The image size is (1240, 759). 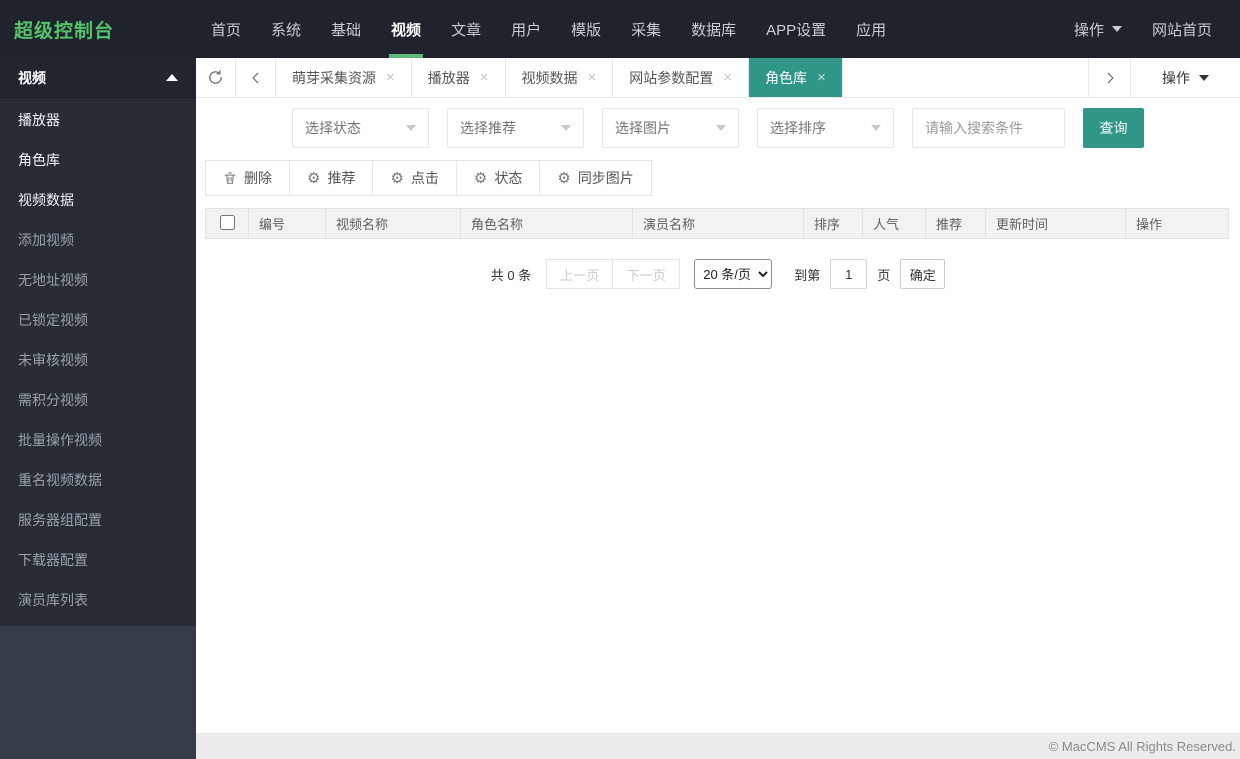 What do you see at coordinates (98, 120) in the screenshot?
I see `sidebar-item-player: 播放器` at bounding box center [98, 120].